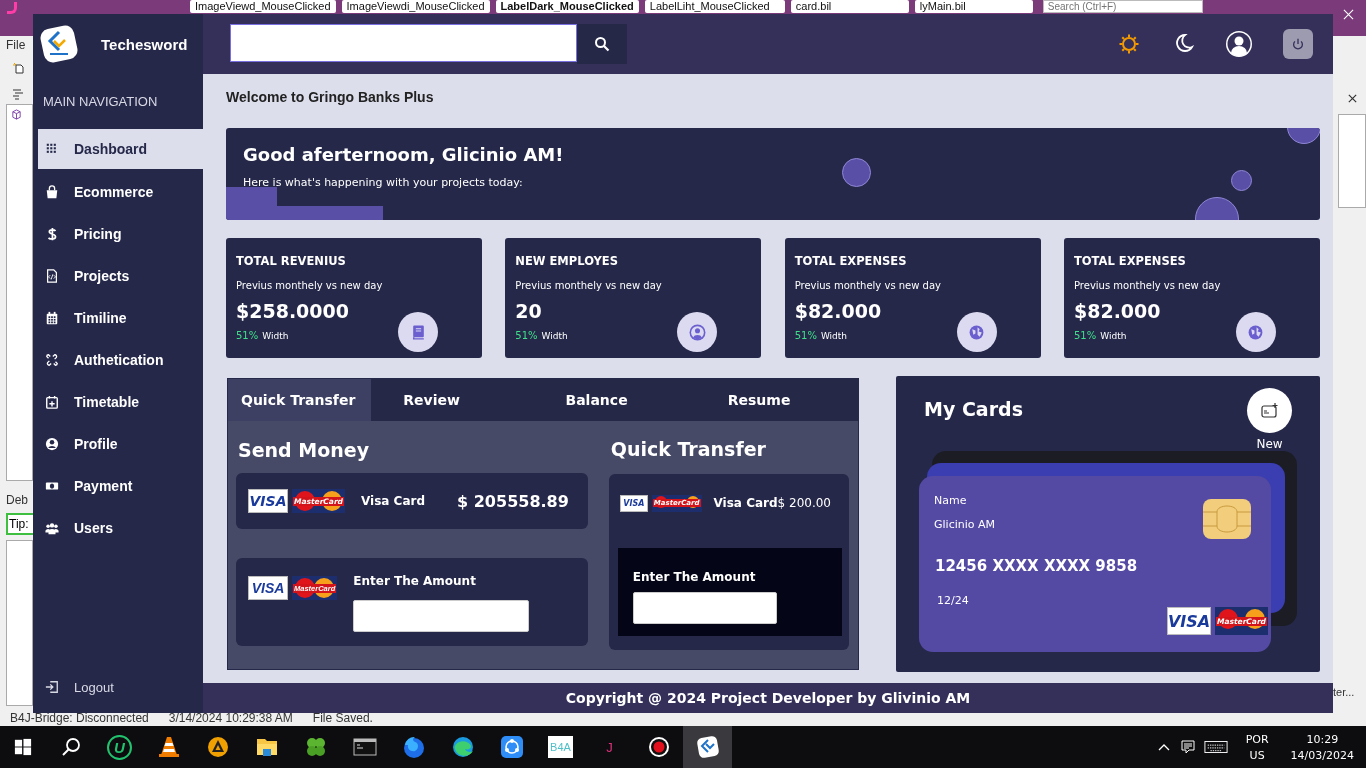 This screenshot has height=768, width=1366. What do you see at coordinates (293, 311) in the screenshot?
I see `stat-value: $258.0000` at bounding box center [293, 311].